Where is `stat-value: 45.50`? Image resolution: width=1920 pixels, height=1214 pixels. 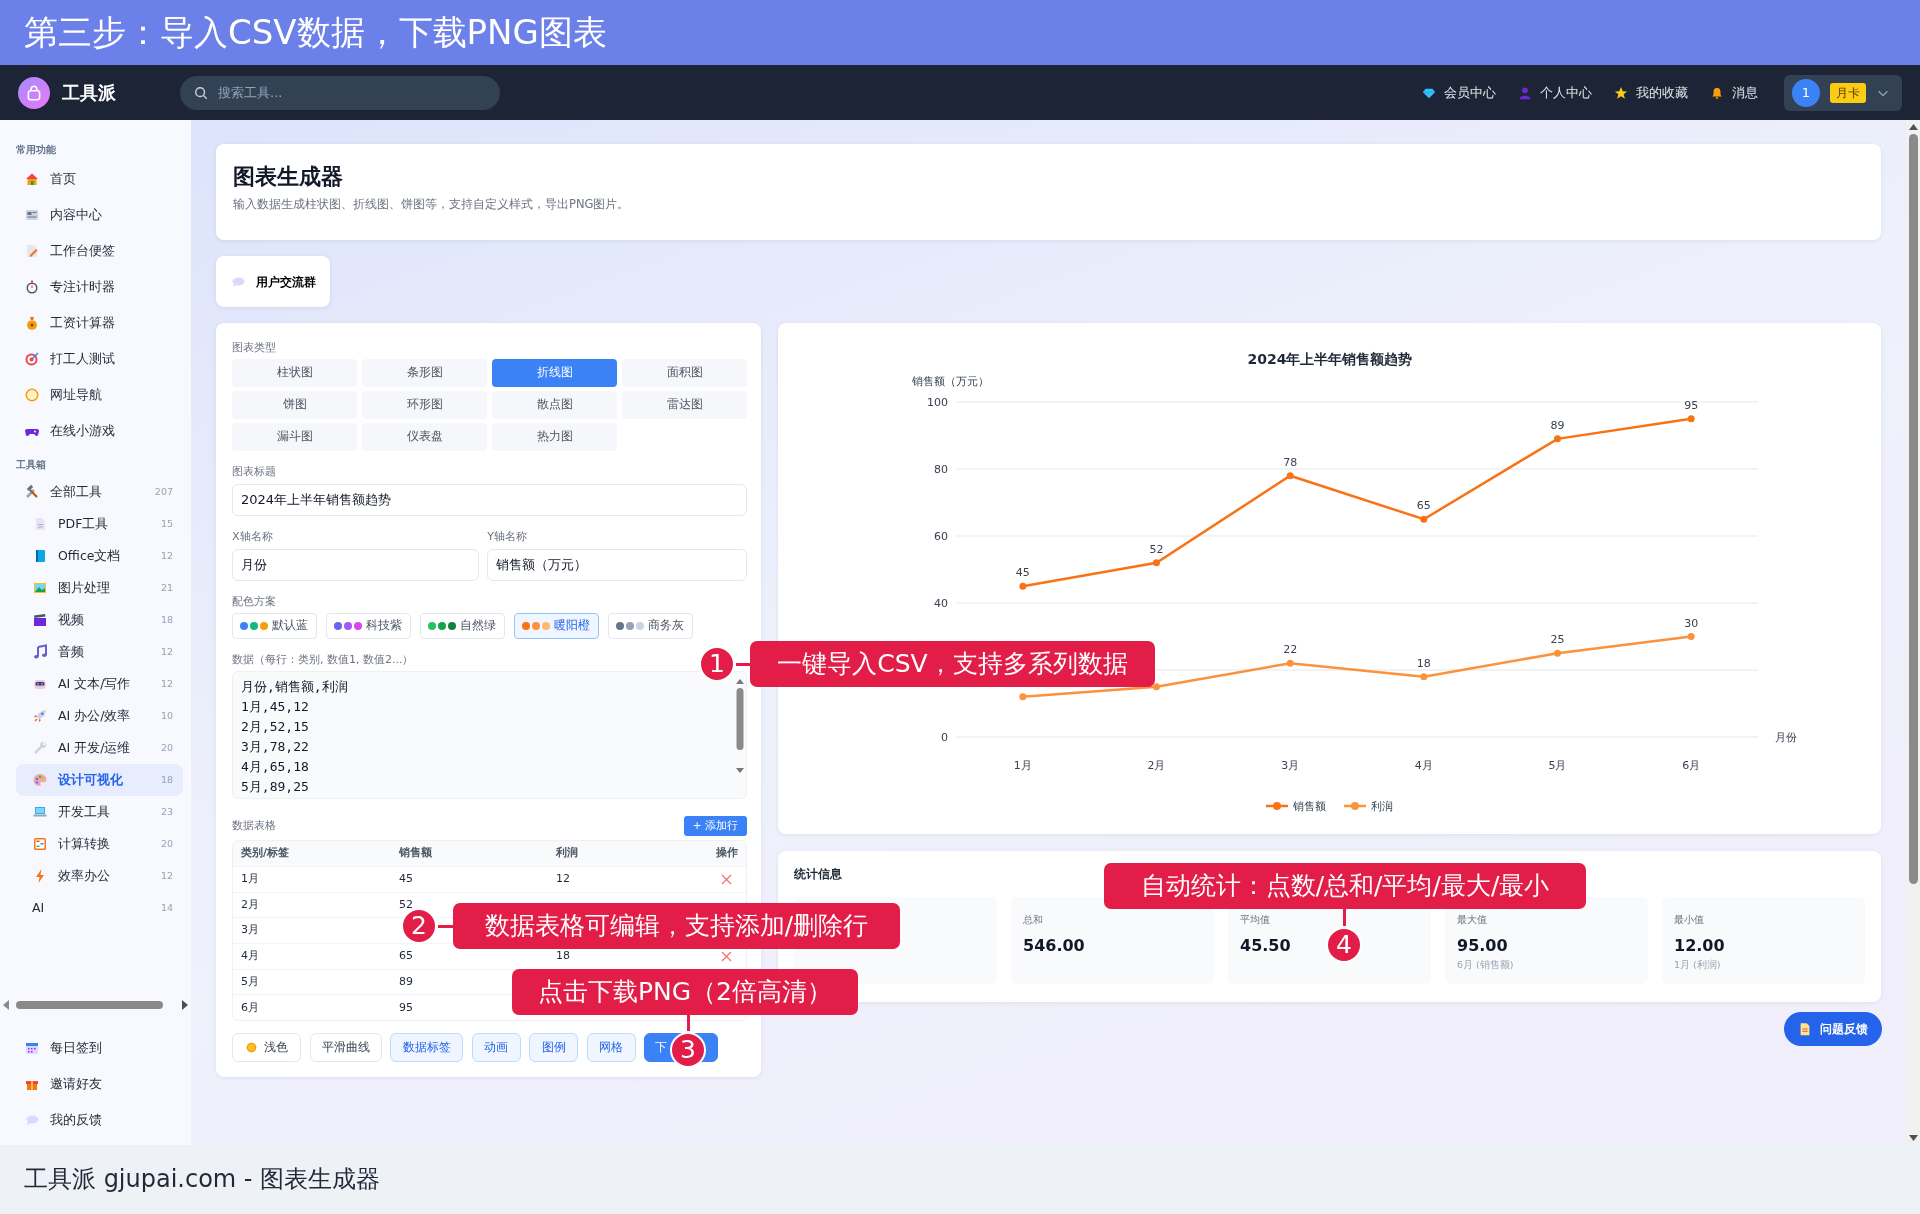 stat-value: 45.50 is located at coordinates (1265, 946).